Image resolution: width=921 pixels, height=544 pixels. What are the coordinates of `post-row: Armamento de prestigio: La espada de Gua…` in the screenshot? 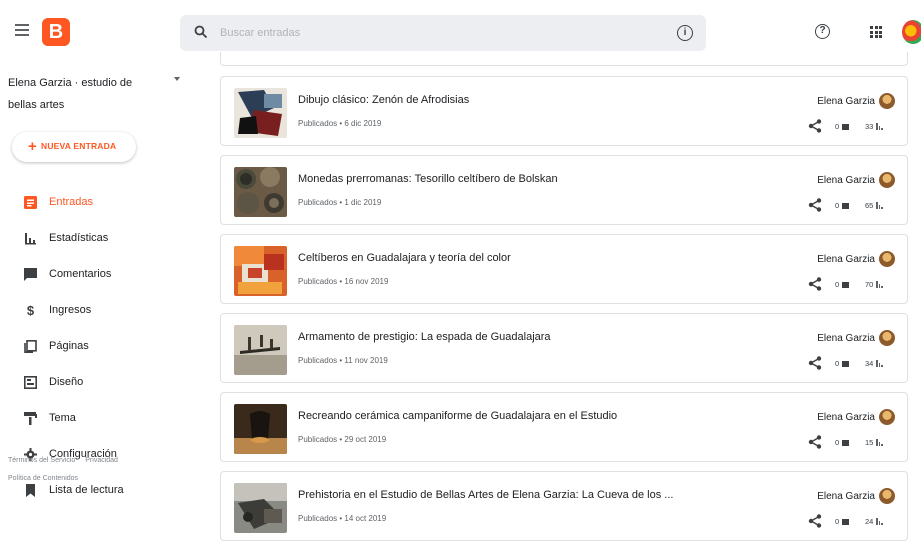 It's located at (564, 348).